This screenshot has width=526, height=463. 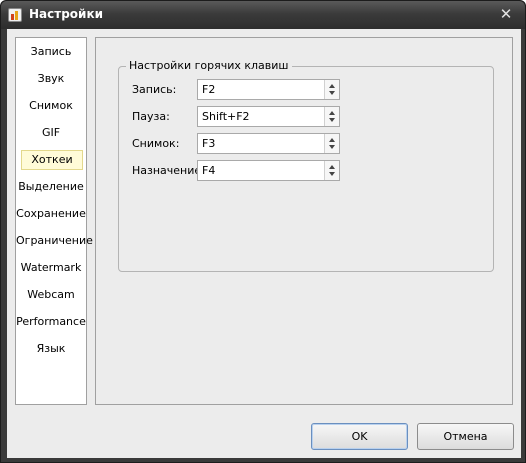 What do you see at coordinates (268, 89) in the screenshot?
I see `record-hotkey-field: F2` at bounding box center [268, 89].